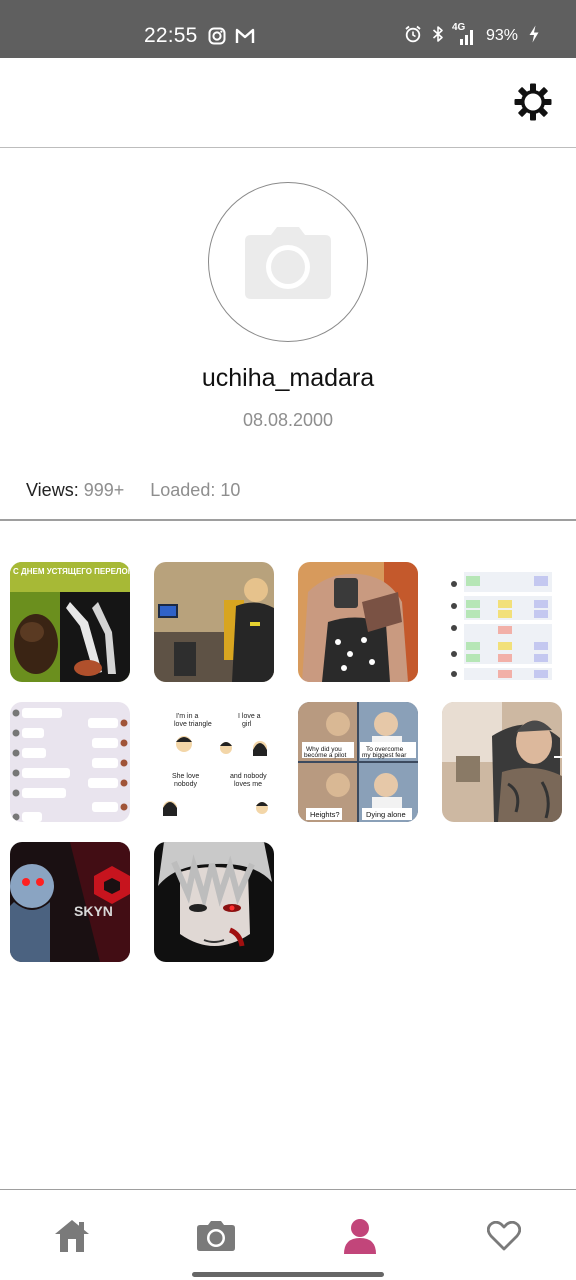  I want to click on top-bar, so click(288, 103).